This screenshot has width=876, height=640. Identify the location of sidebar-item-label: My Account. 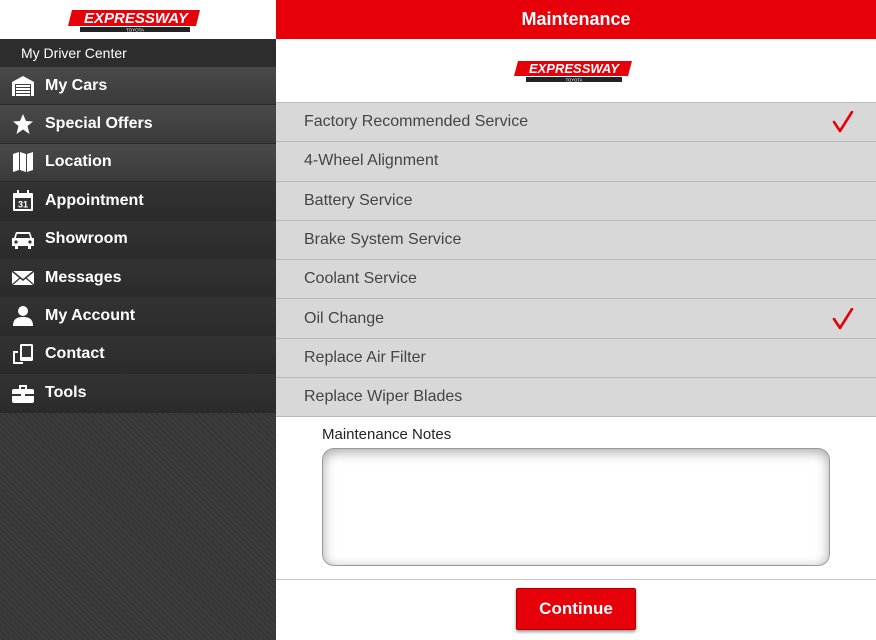
(90, 316).